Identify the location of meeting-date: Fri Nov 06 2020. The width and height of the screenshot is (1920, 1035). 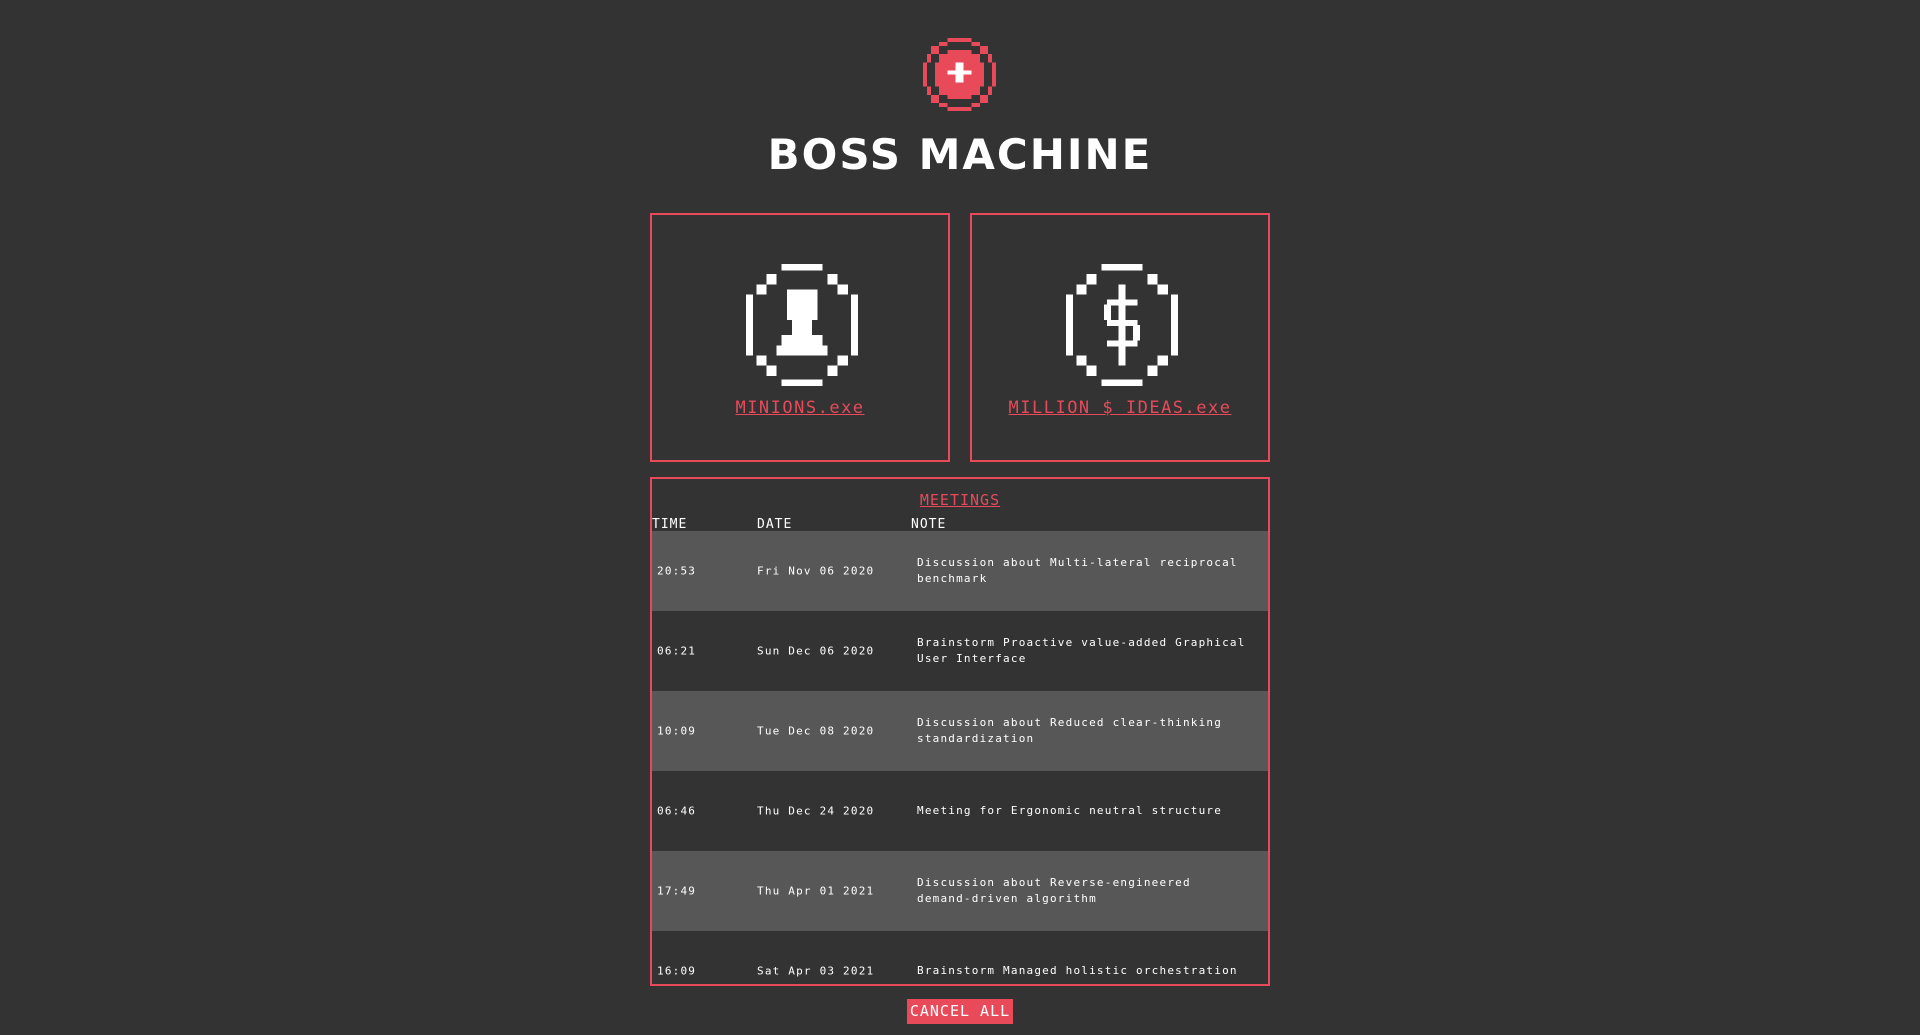
(816, 571).